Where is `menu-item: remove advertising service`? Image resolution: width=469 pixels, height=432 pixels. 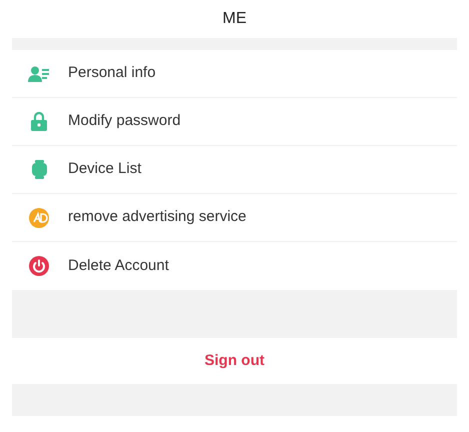
menu-item: remove advertising service is located at coordinates (234, 218).